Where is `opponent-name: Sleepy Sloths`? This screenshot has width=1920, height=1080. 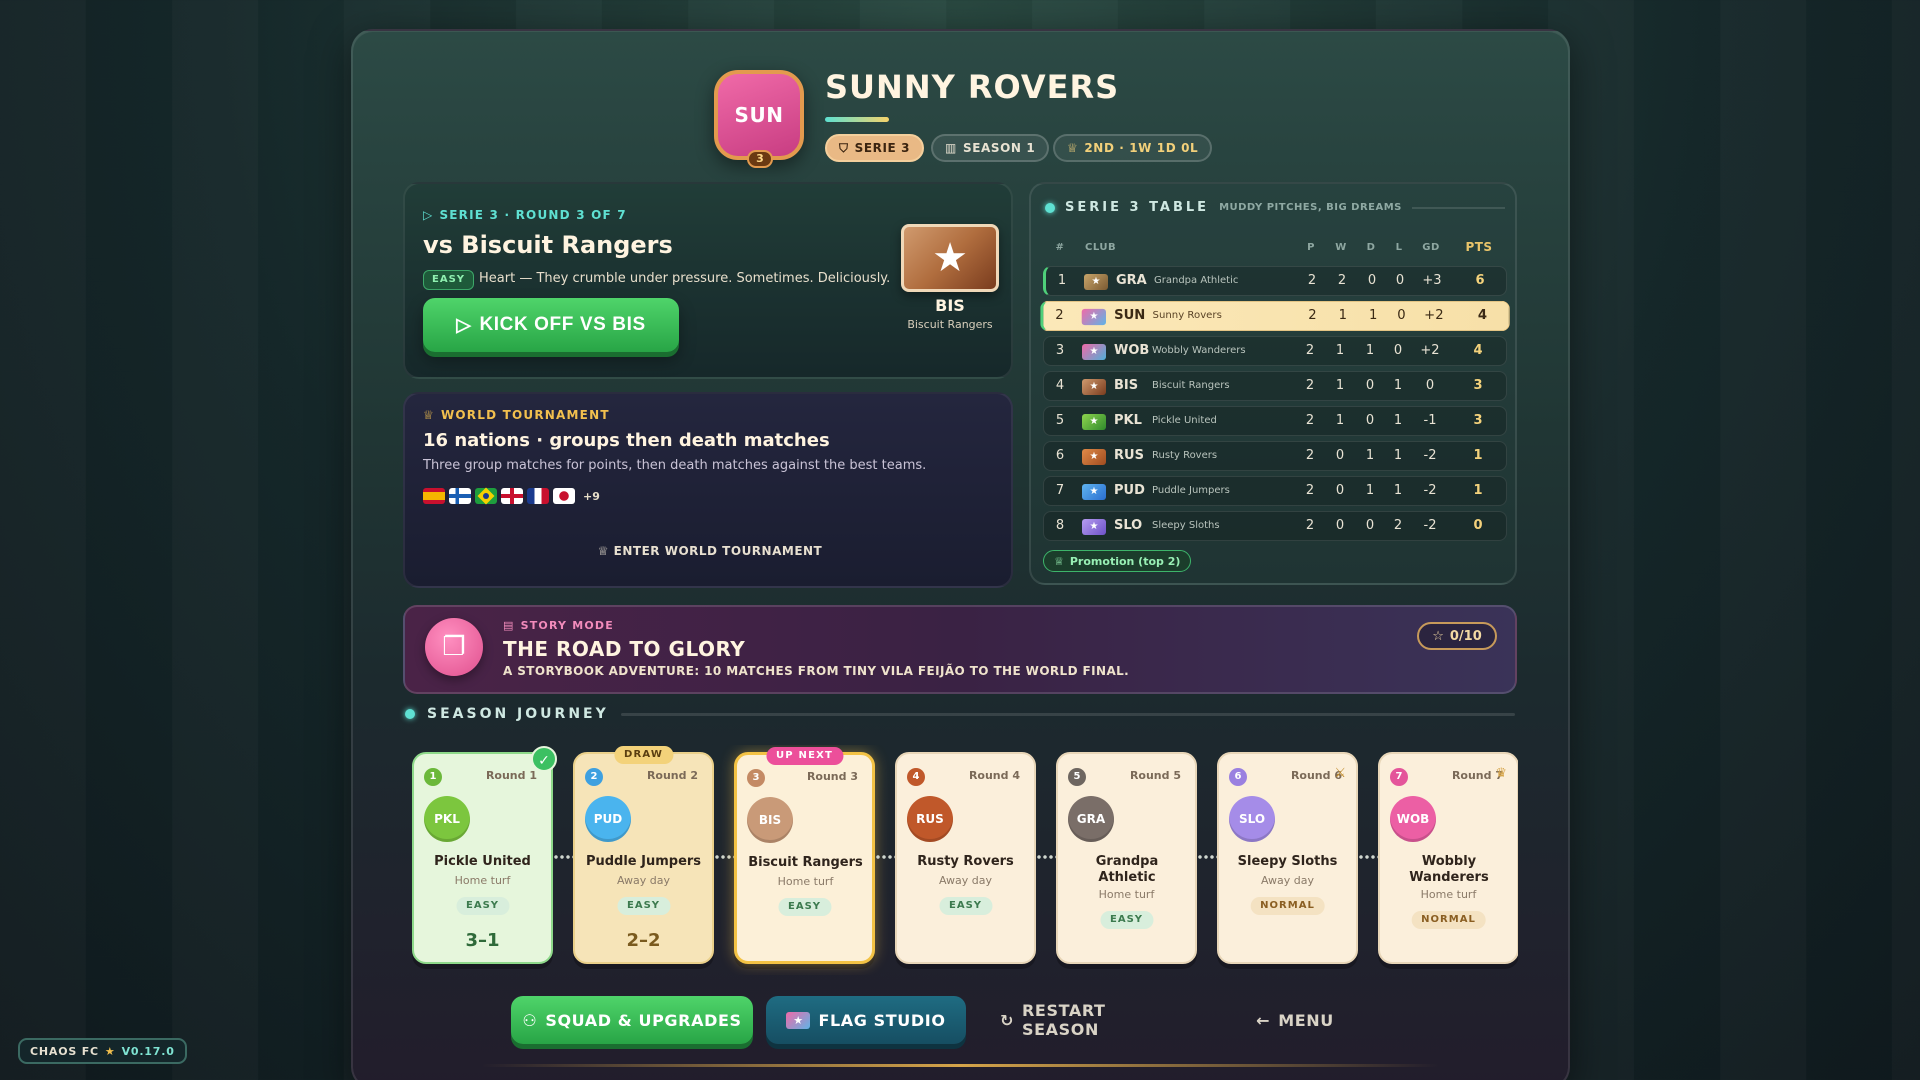
opponent-name: Sleepy Sloths is located at coordinates (1287, 861).